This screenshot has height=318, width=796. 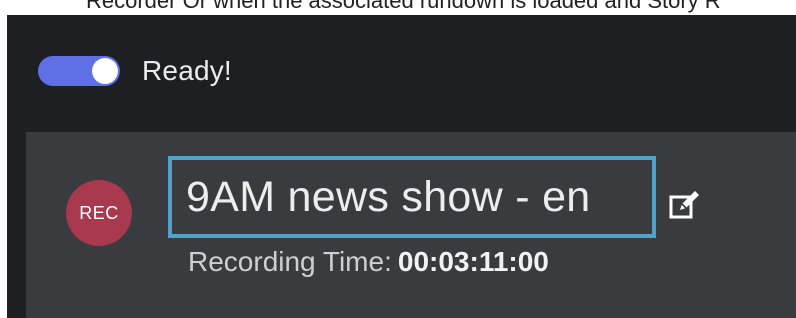 What do you see at coordinates (473, 261) in the screenshot?
I see `recording-time-value: 00:03:11:00` at bounding box center [473, 261].